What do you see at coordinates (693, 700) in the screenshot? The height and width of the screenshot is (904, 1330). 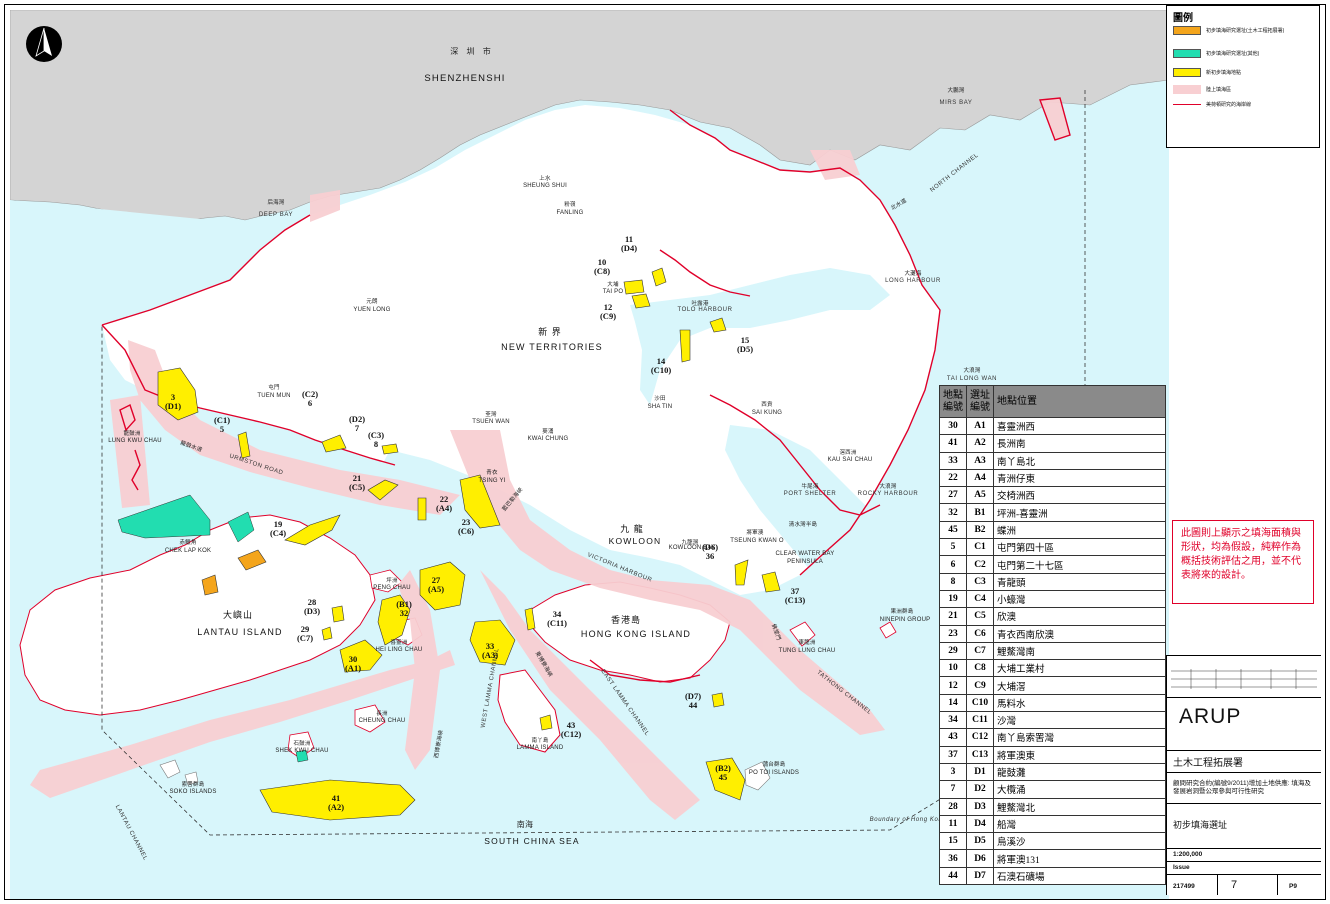 I see `site-marker: (D7) 44` at bounding box center [693, 700].